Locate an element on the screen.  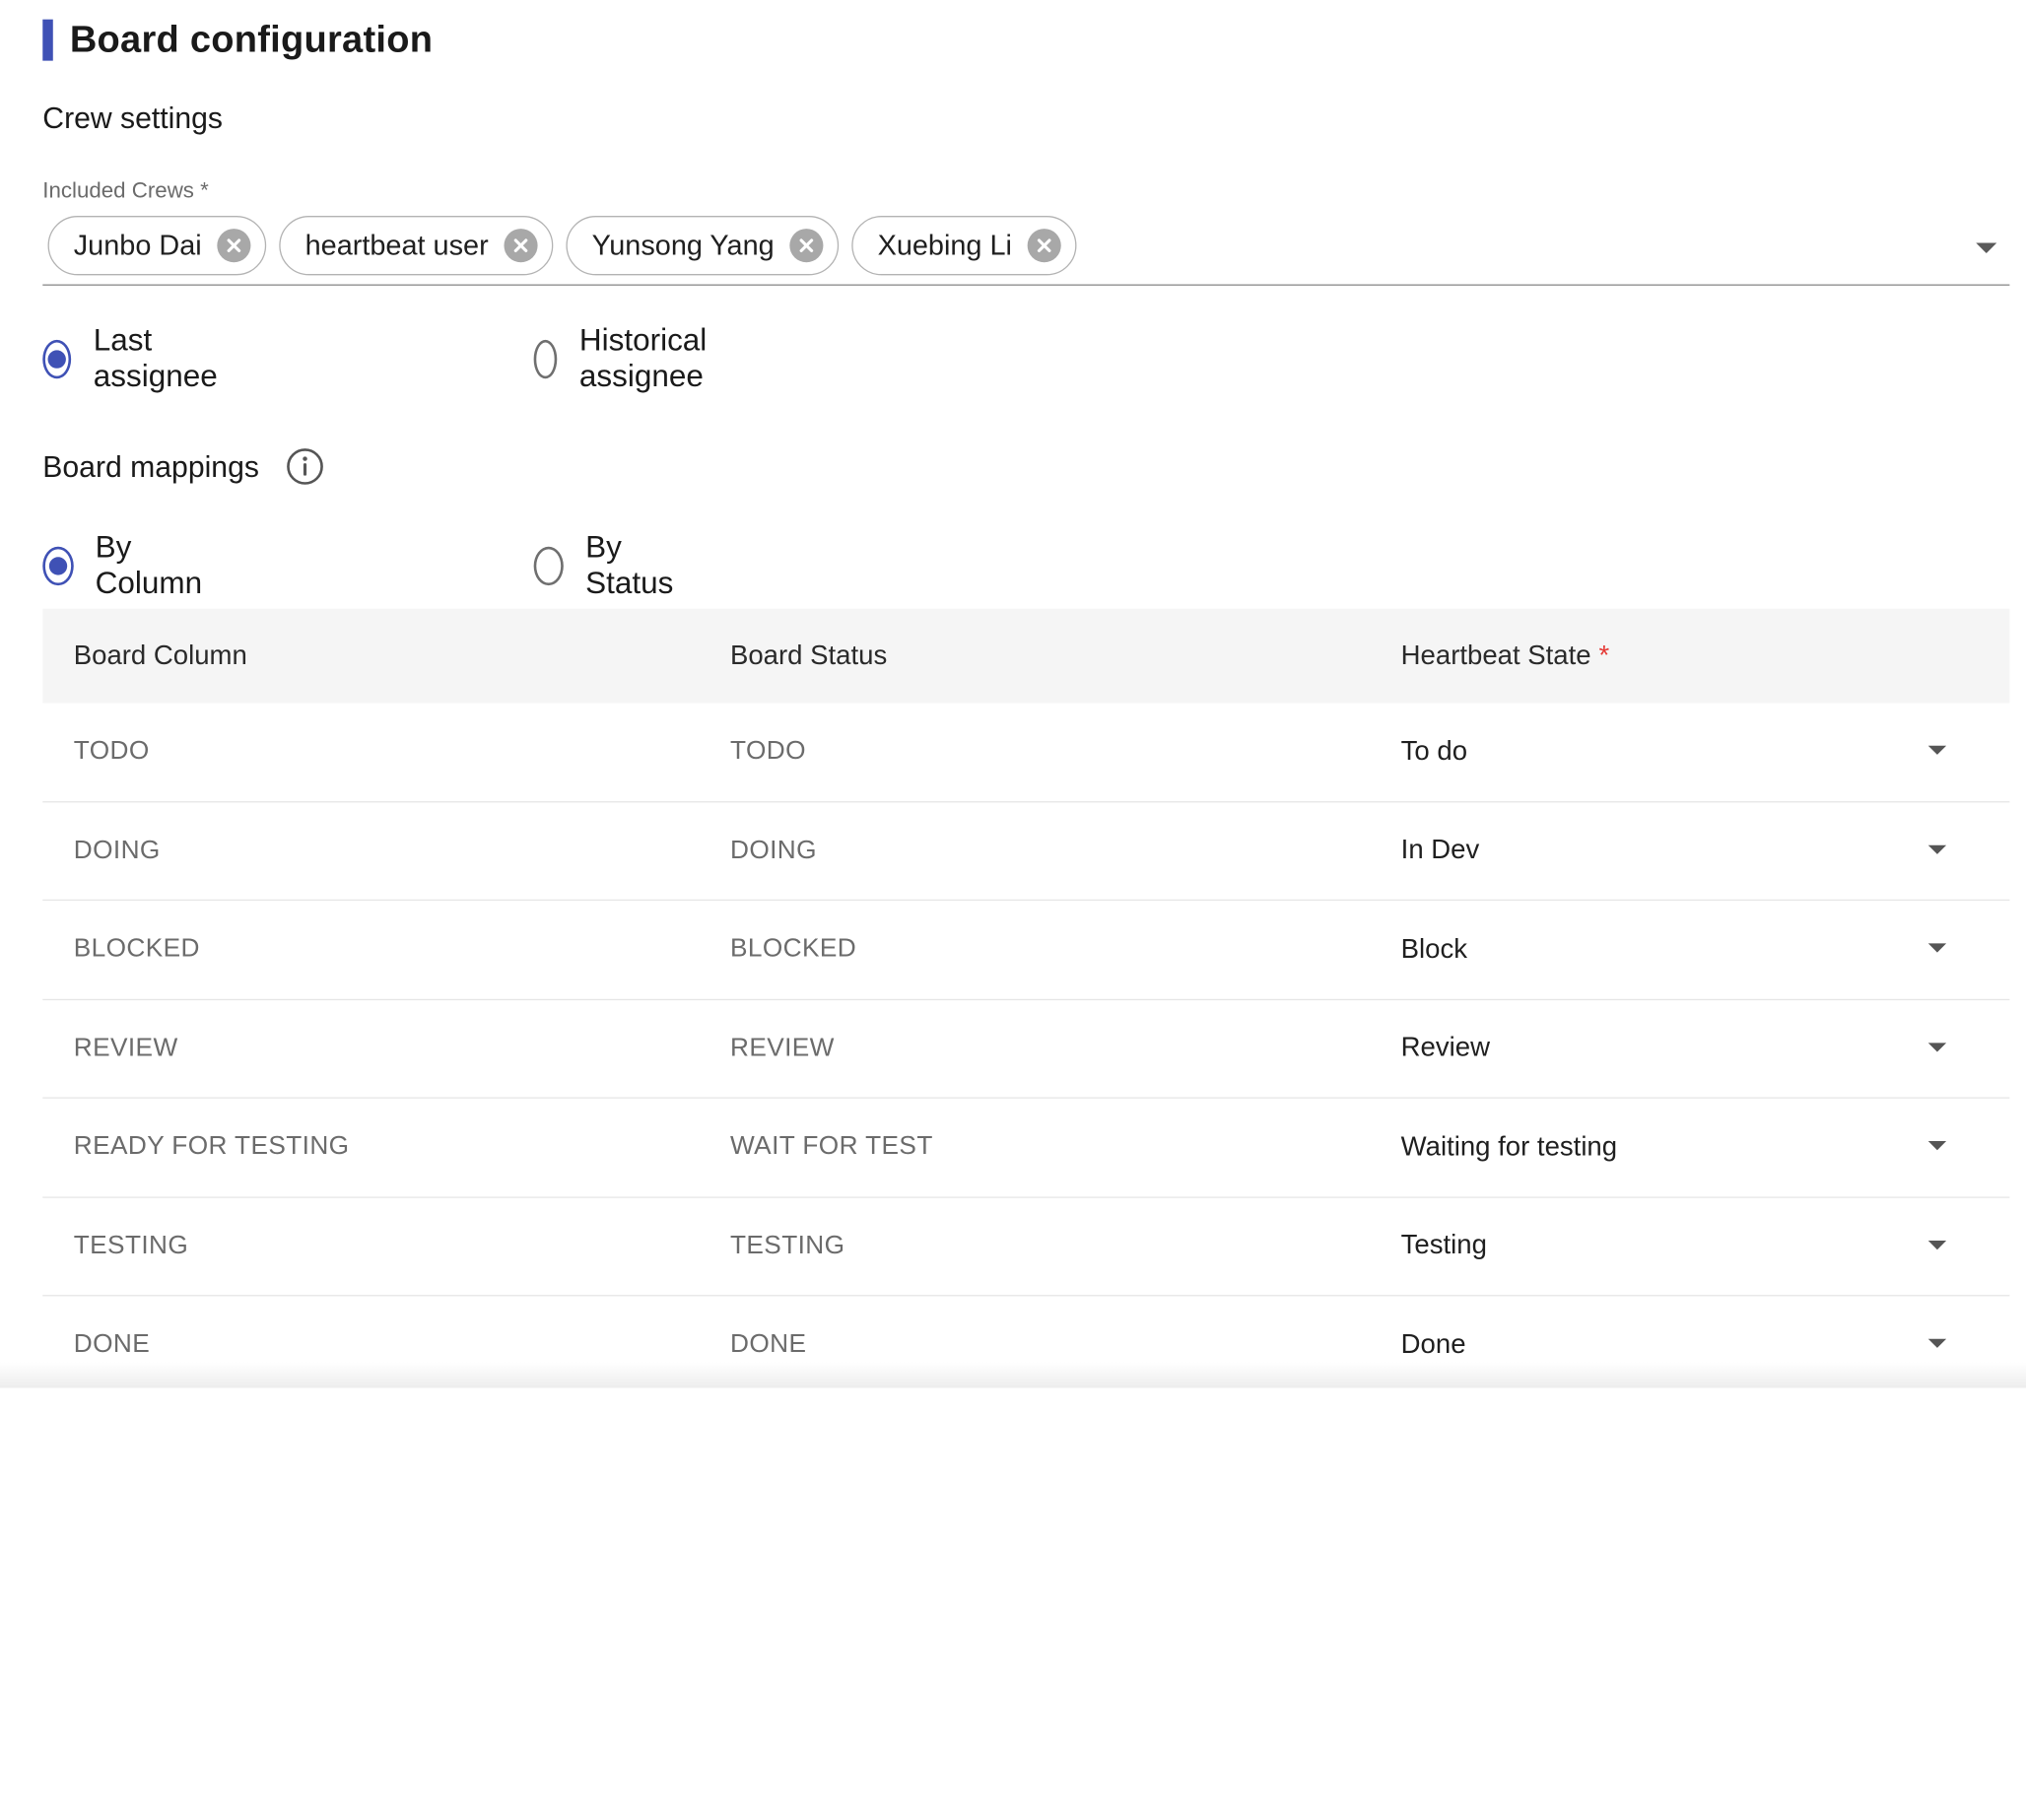
crew-chip: Yunsong Yang is located at coordinates (703, 246).